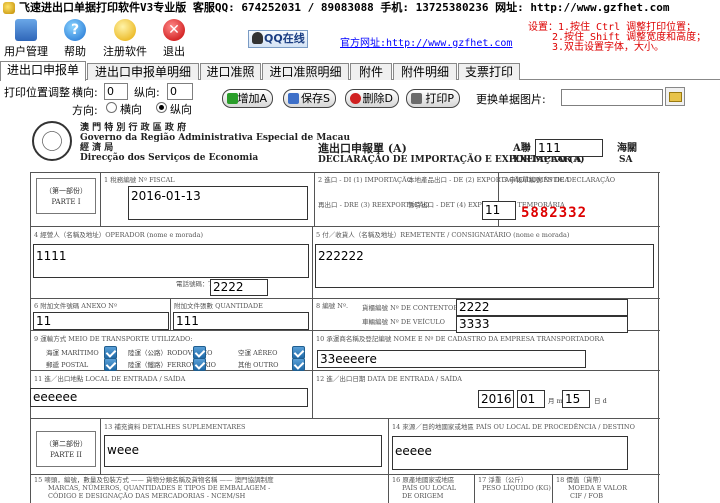 Image resolution: width=720 pixels, height=503 pixels. I want to click on portrait-radio, so click(161, 107).